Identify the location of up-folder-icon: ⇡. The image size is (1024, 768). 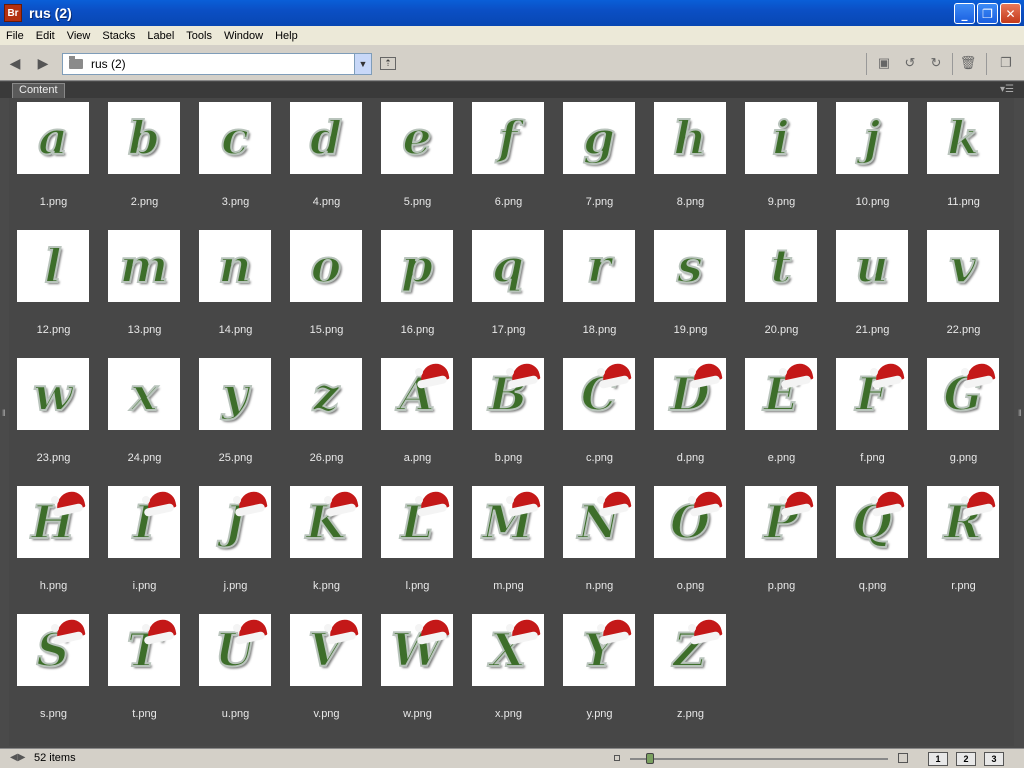
(388, 63).